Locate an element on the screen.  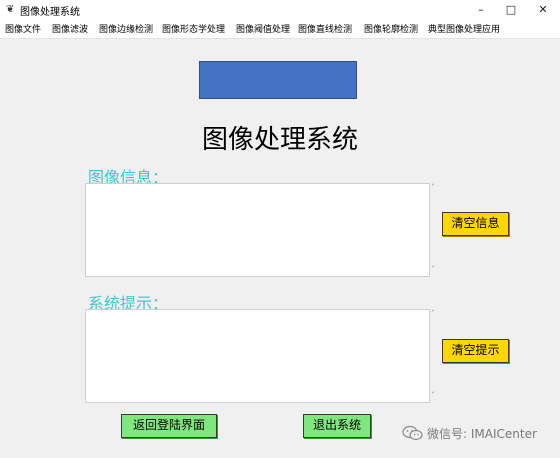
watermark-text: 微信号: IMAICenter is located at coordinates (482, 434).